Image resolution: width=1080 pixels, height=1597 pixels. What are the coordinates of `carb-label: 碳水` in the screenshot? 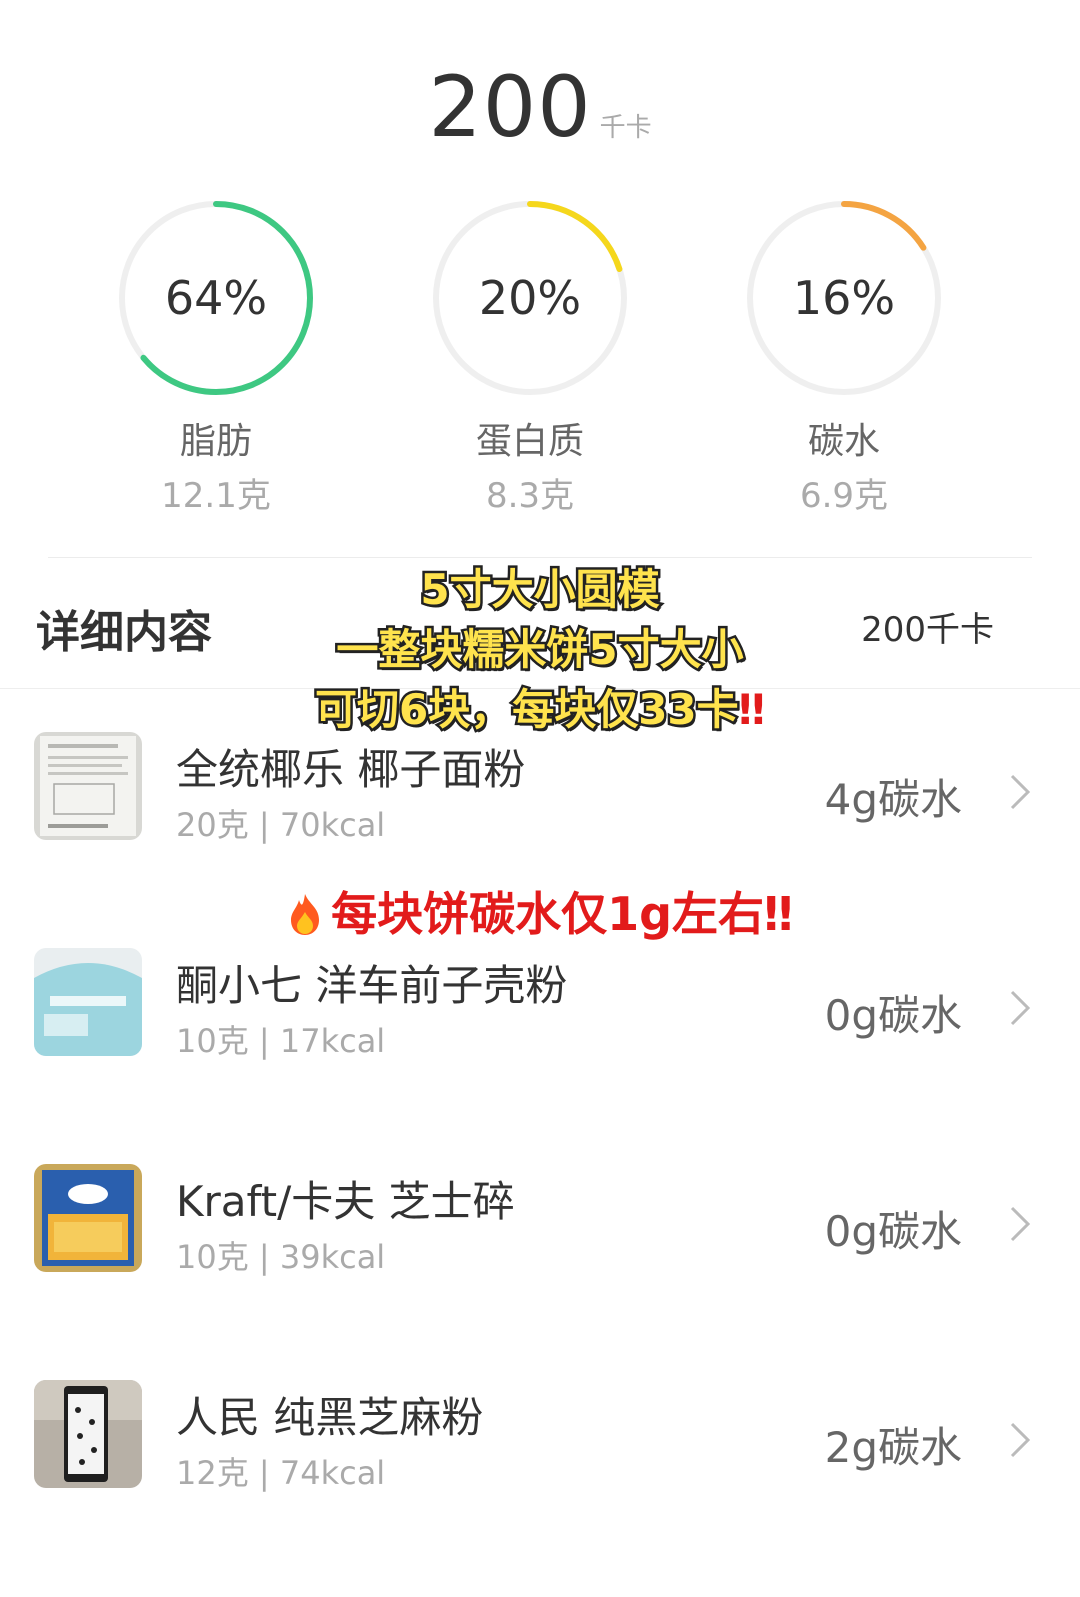 It's located at (843, 441).